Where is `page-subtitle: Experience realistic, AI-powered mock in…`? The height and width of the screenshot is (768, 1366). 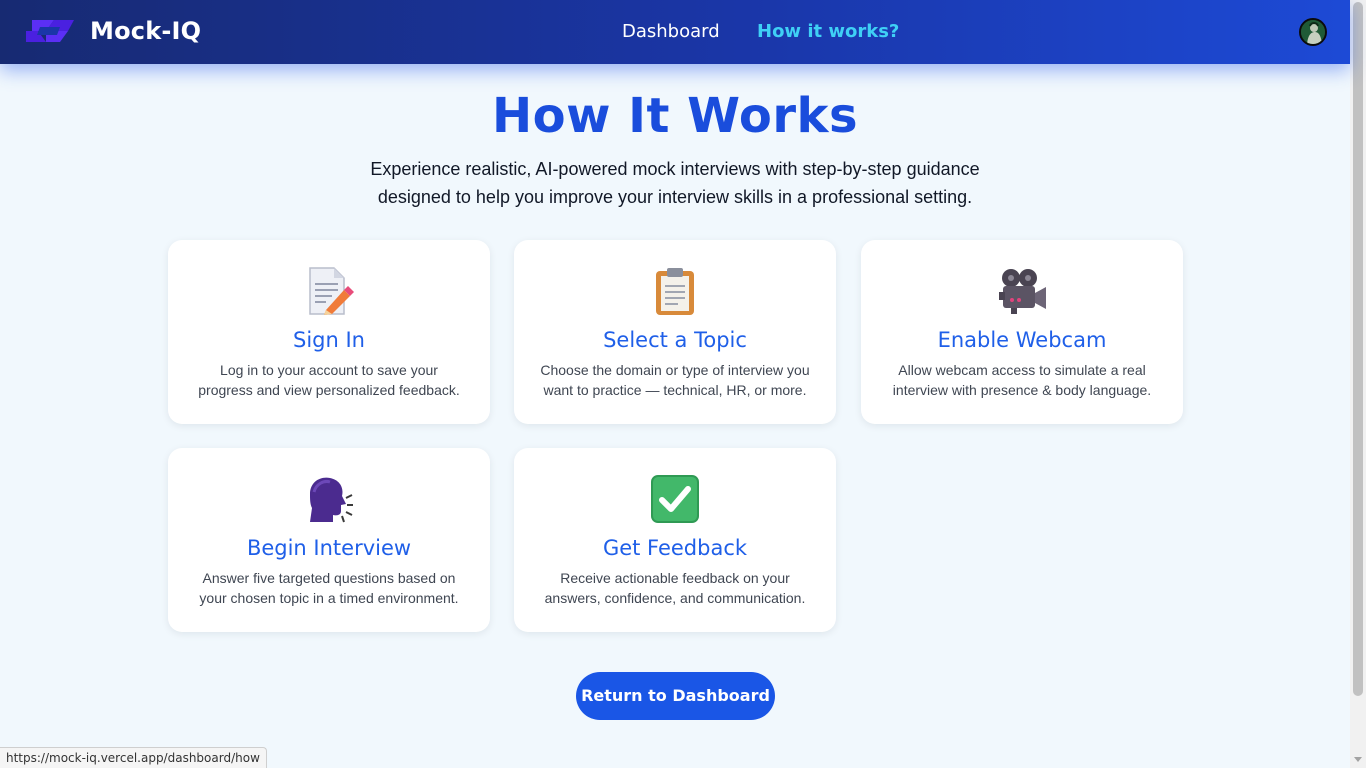
page-subtitle: Experience realistic, AI-powered mock in… is located at coordinates (675, 183).